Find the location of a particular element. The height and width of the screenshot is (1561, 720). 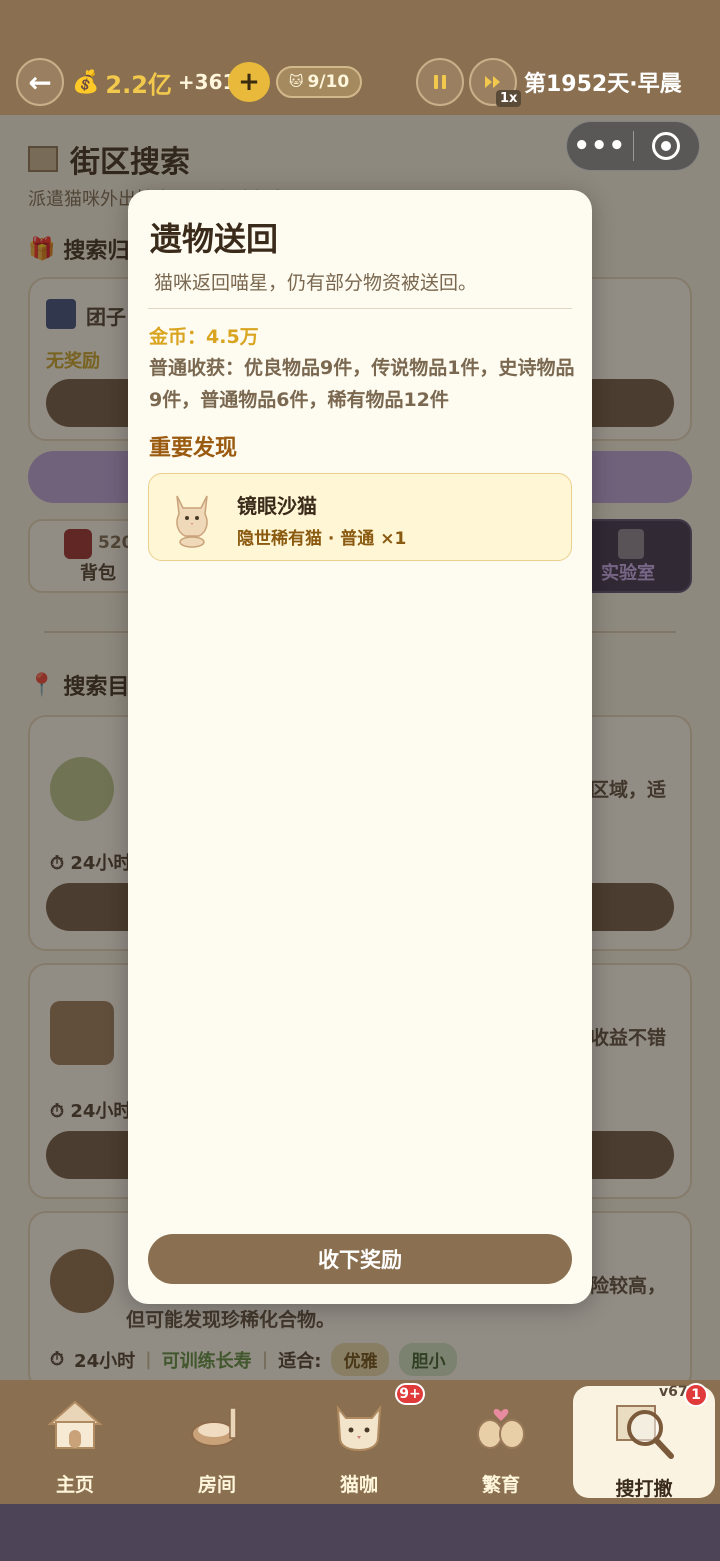

nav-home-label: 主页 is located at coordinates (74, 1485).